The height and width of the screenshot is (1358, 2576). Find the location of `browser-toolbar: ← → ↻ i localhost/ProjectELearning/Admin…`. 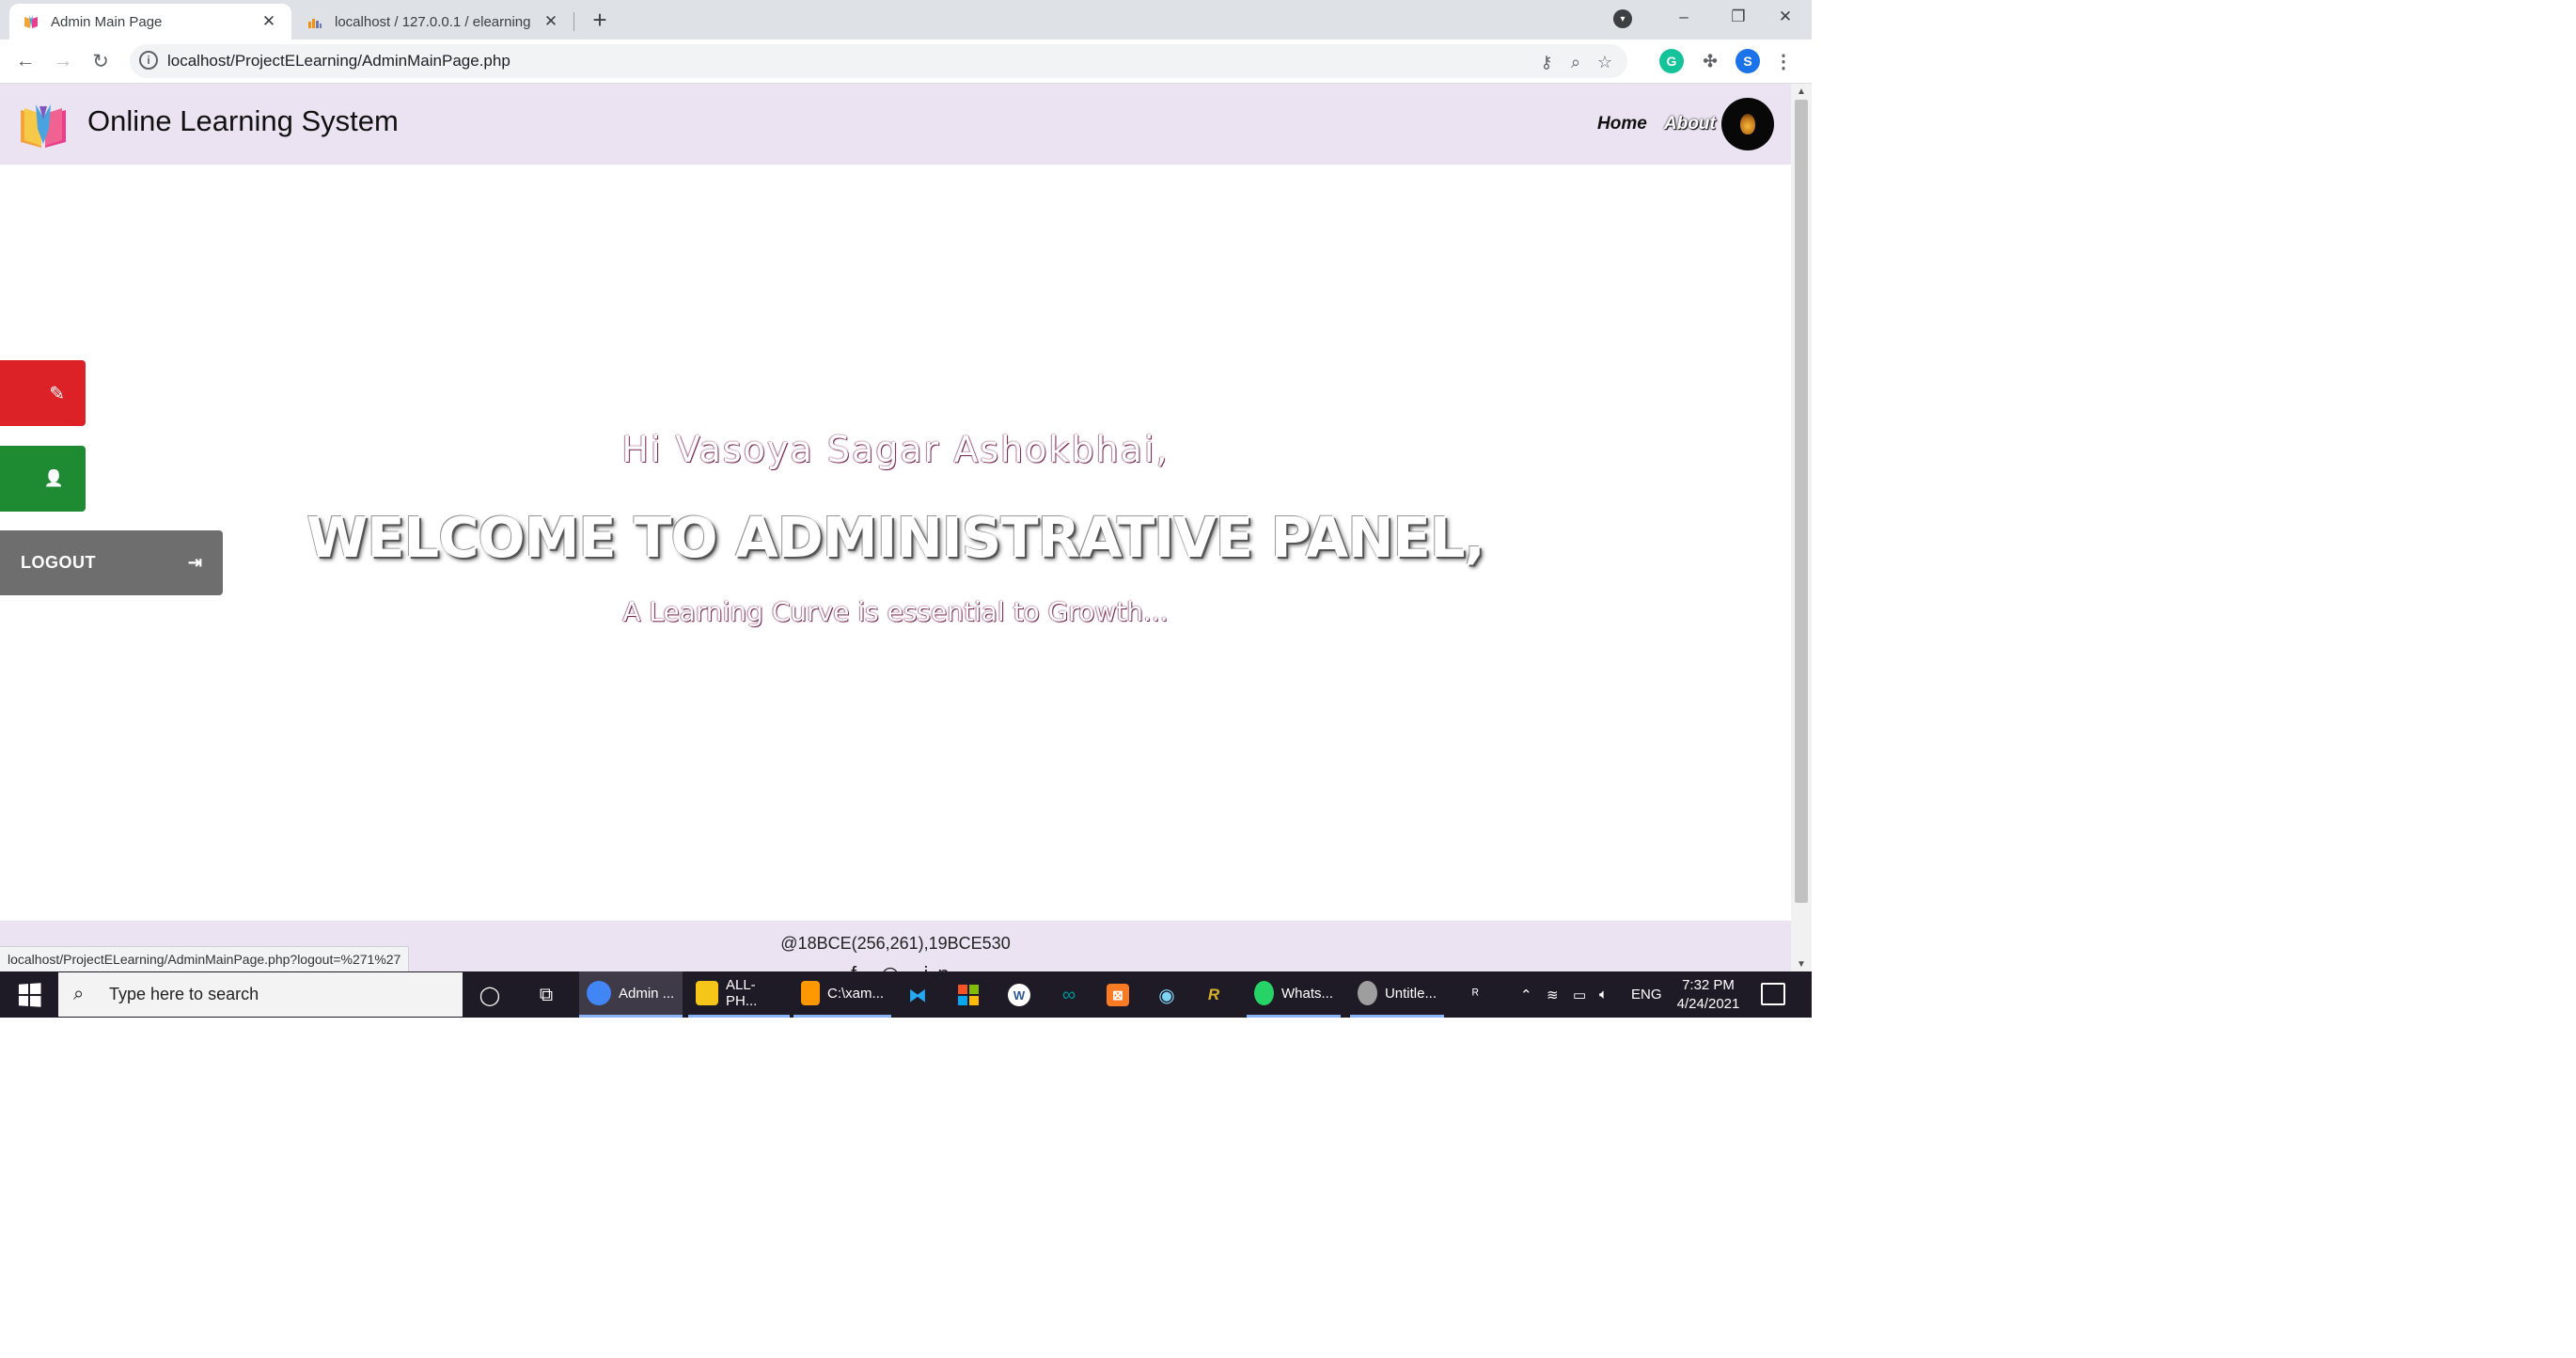

browser-toolbar: ← → ↻ i localhost/ProjectELearning/Admin… is located at coordinates (906, 61).